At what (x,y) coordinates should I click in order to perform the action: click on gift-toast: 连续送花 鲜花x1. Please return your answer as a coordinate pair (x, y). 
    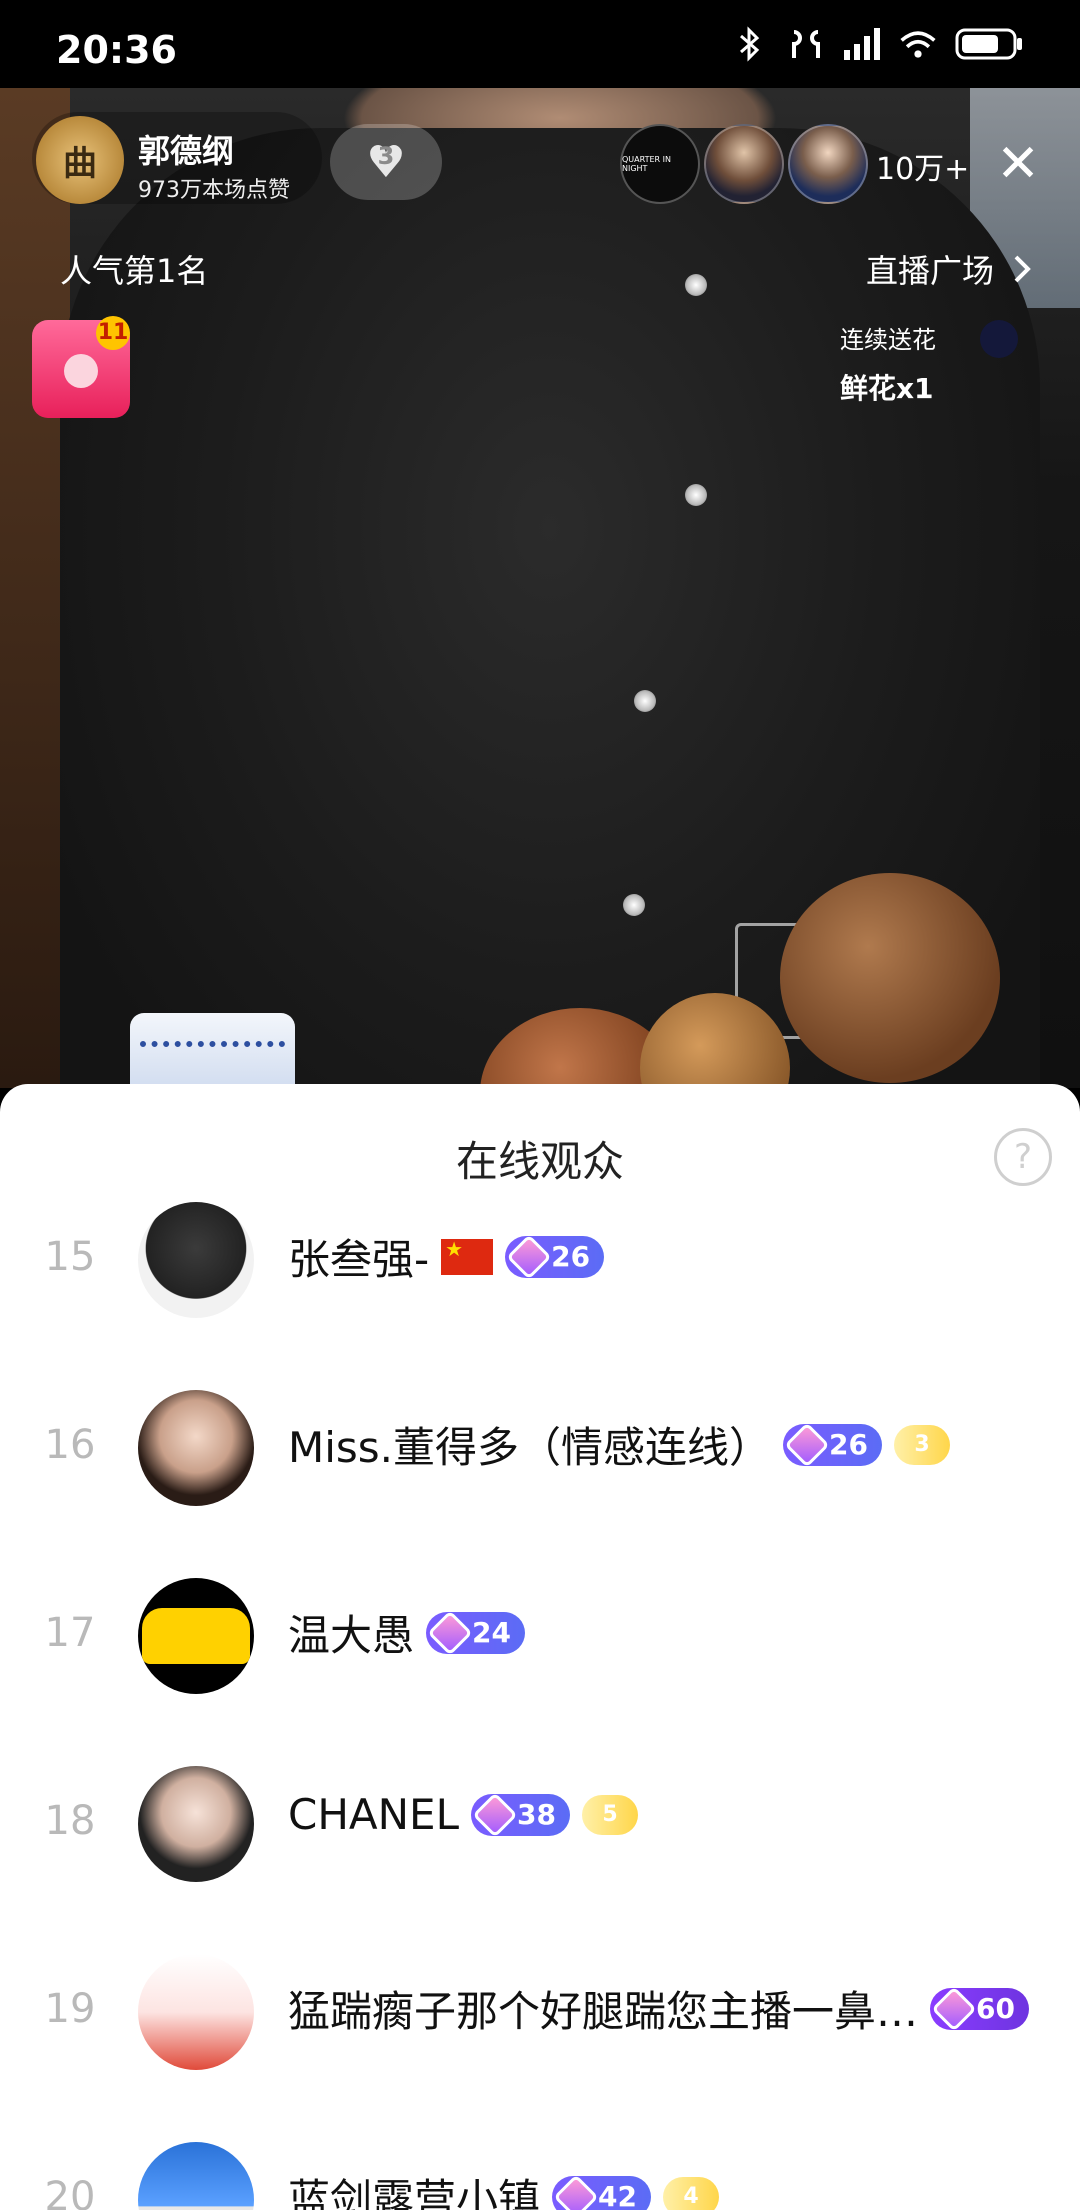
    Looking at the image, I should click on (935, 364).